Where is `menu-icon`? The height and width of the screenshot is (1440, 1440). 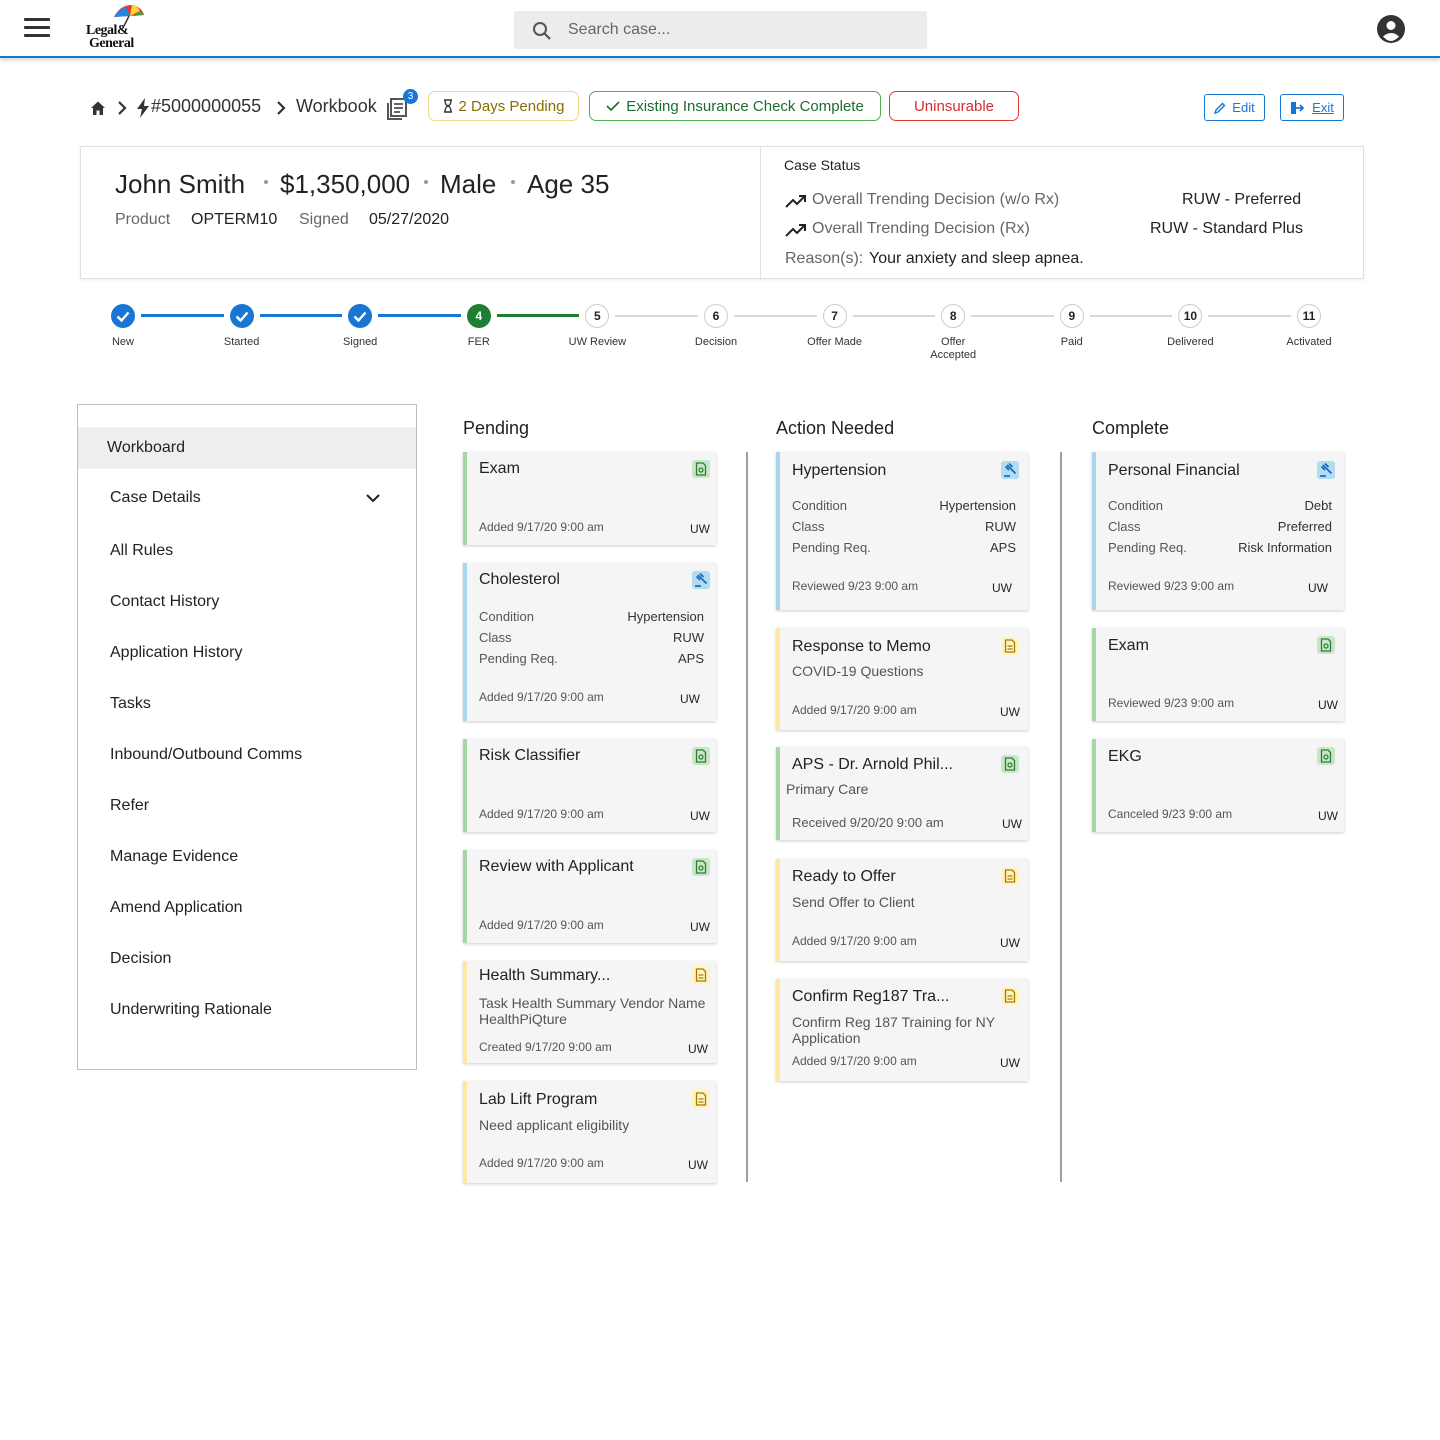 menu-icon is located at coordinates (37, 29).